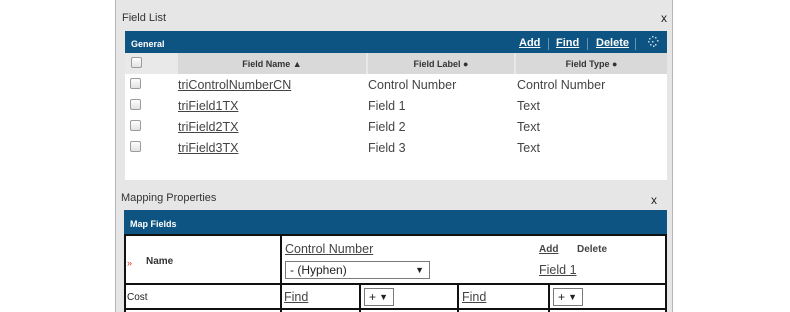 This screenshot has height=312, width=790. Describe the element at coordinates (529, 43) in the screenshot. I see `add-button: Add` at that location.